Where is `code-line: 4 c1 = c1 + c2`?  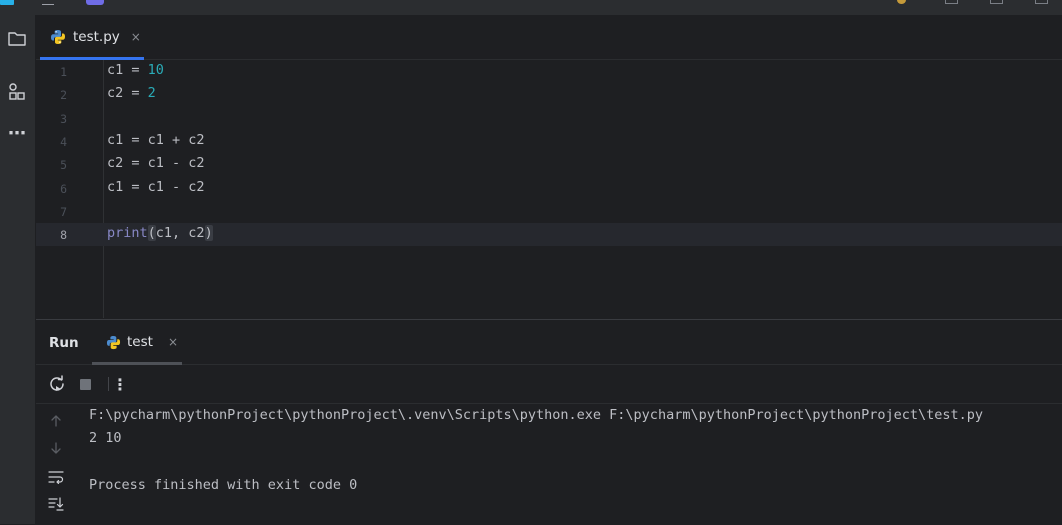
code-line: 4 c1 = c1 + c2 is located at coordinates (549, 141).